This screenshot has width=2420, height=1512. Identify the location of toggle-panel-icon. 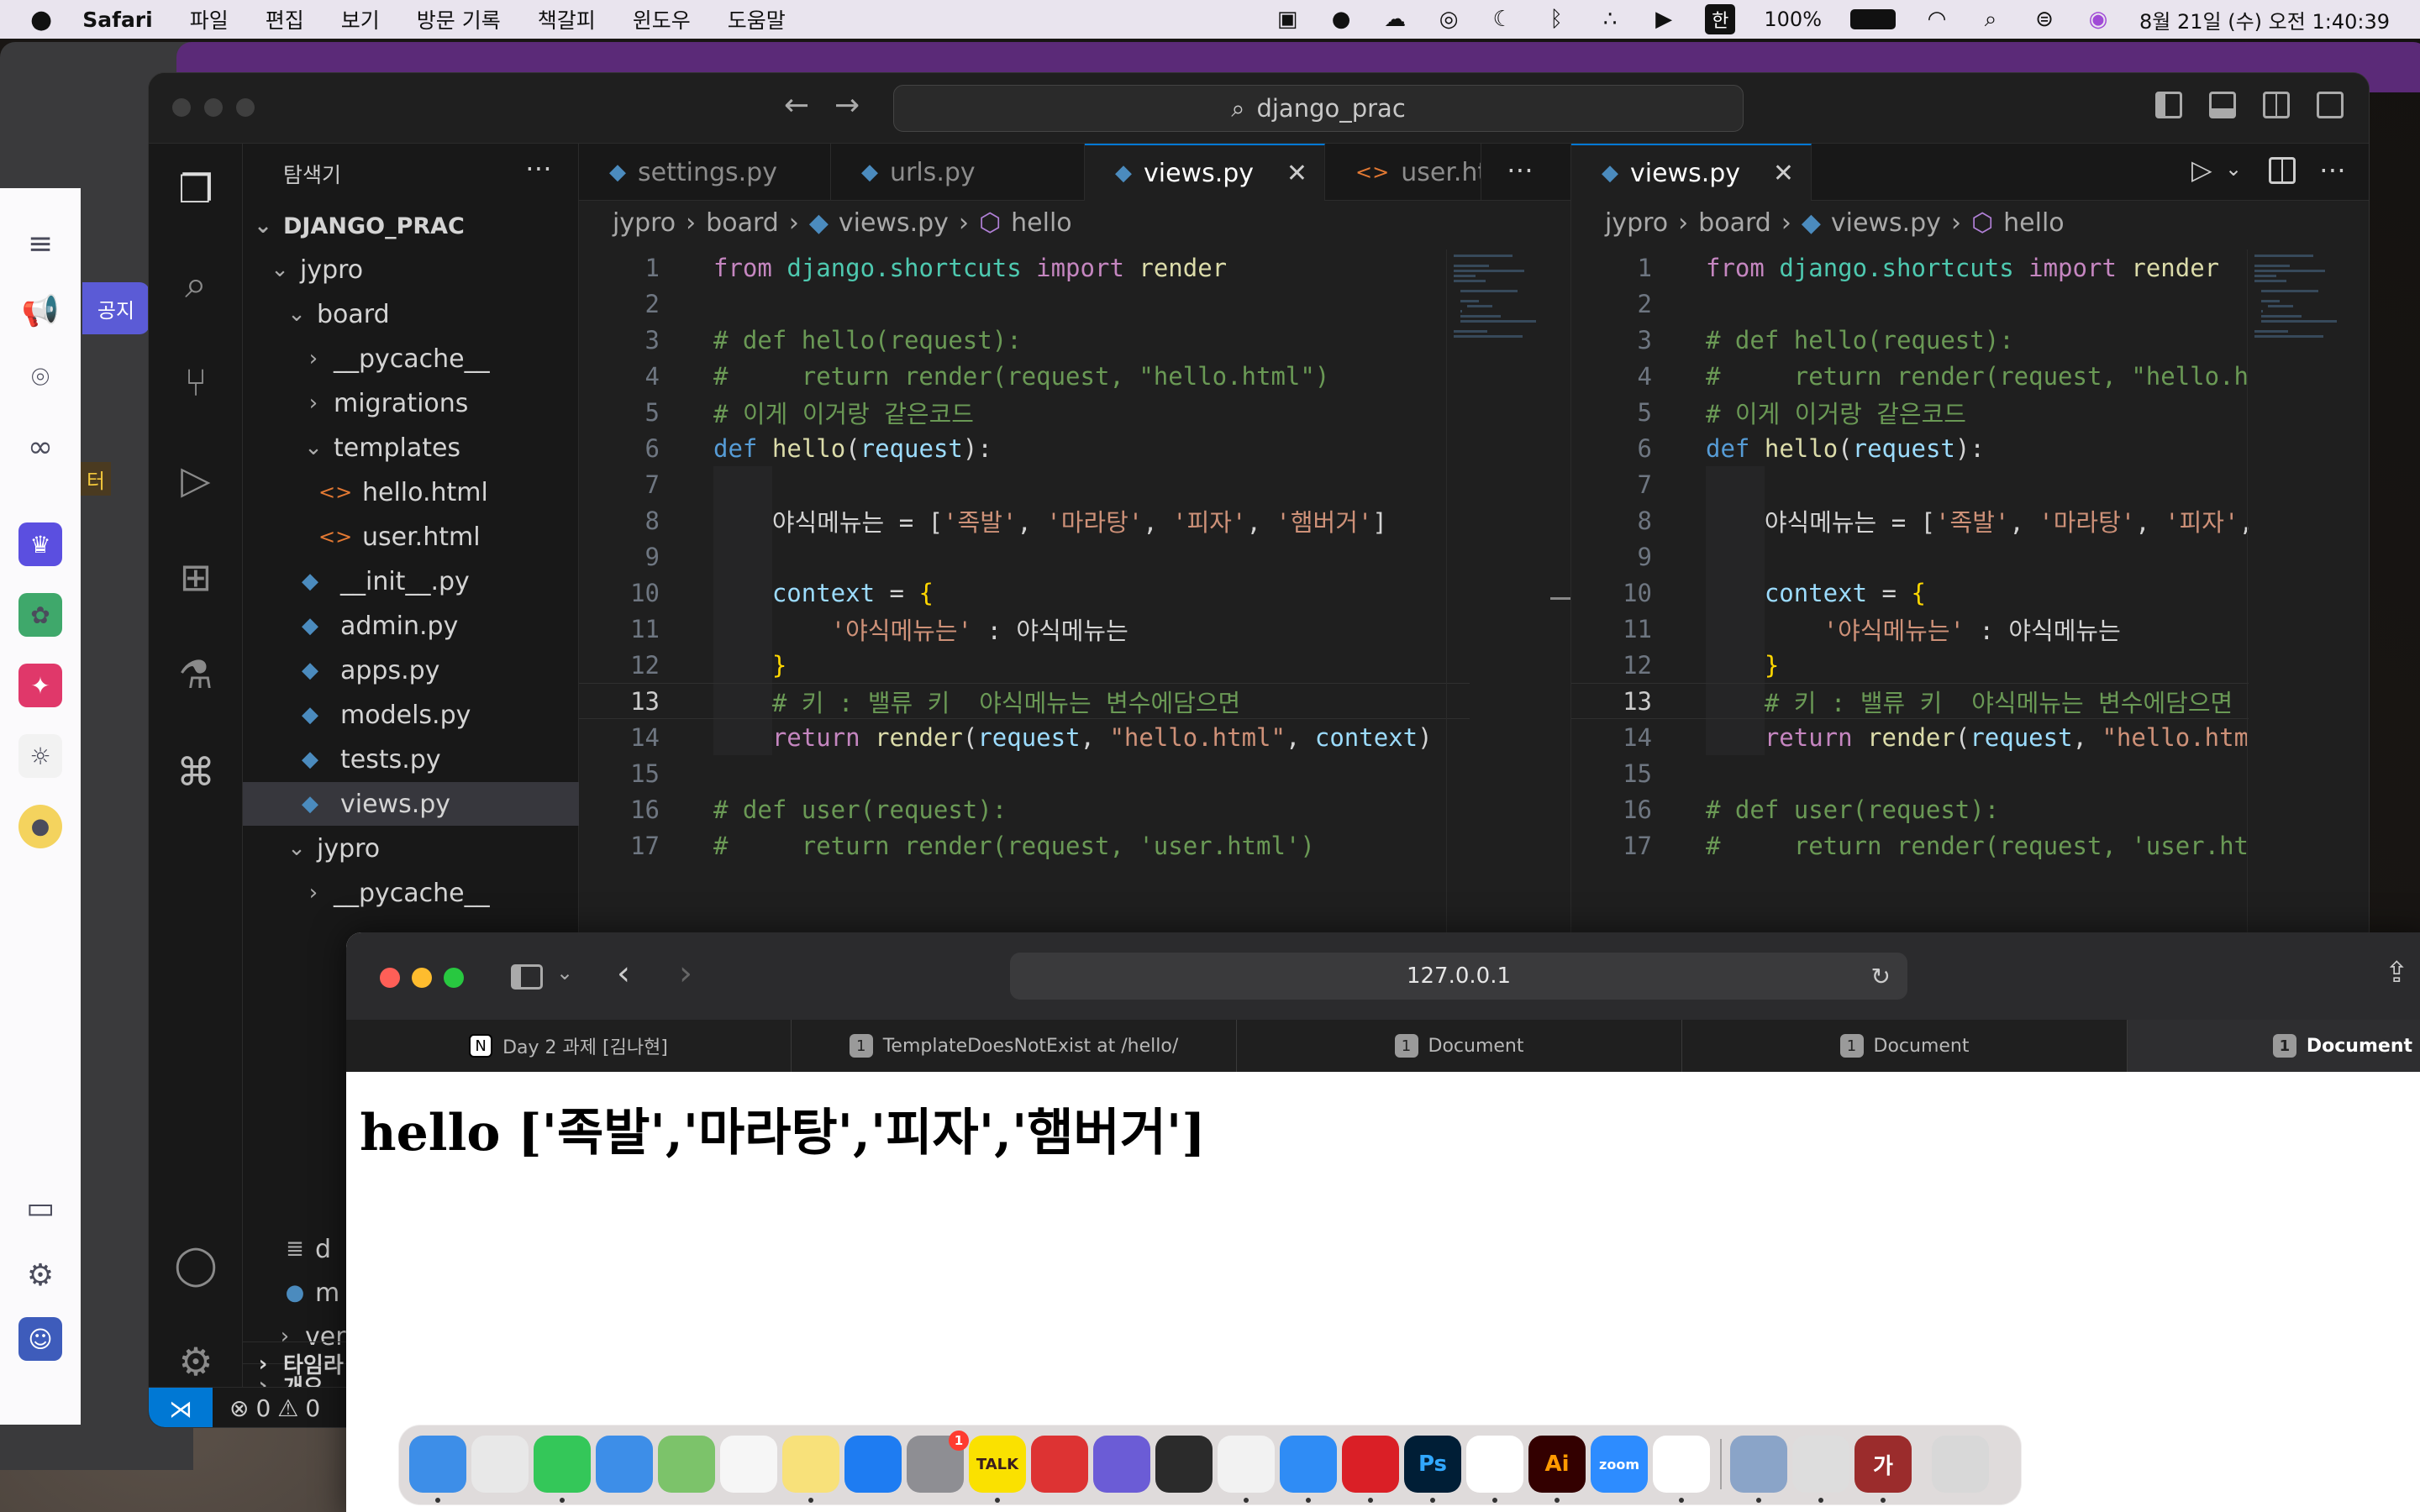
(2222, 105).